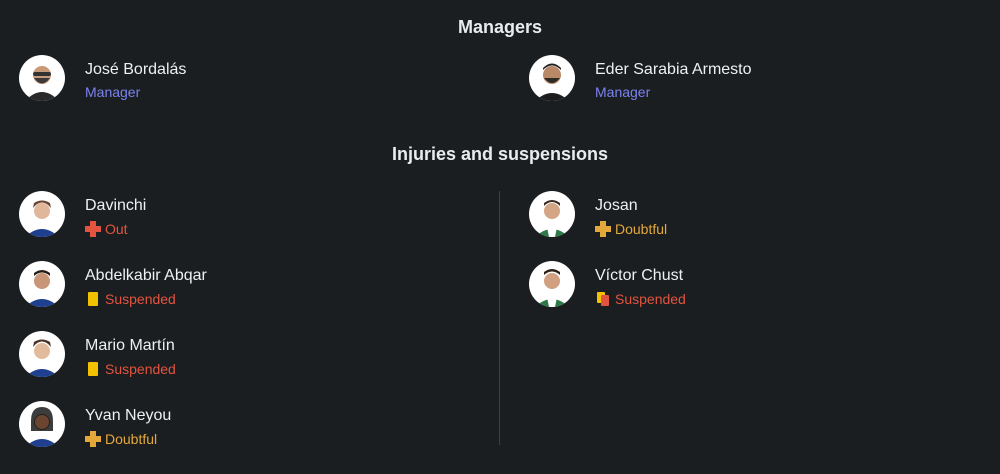 This screenshot has height=474, width=1000. What do you see at coordinates (229, 216) in the screenshot?
I see `player-item: Davinchi Out` at bounding box center [229, 216].